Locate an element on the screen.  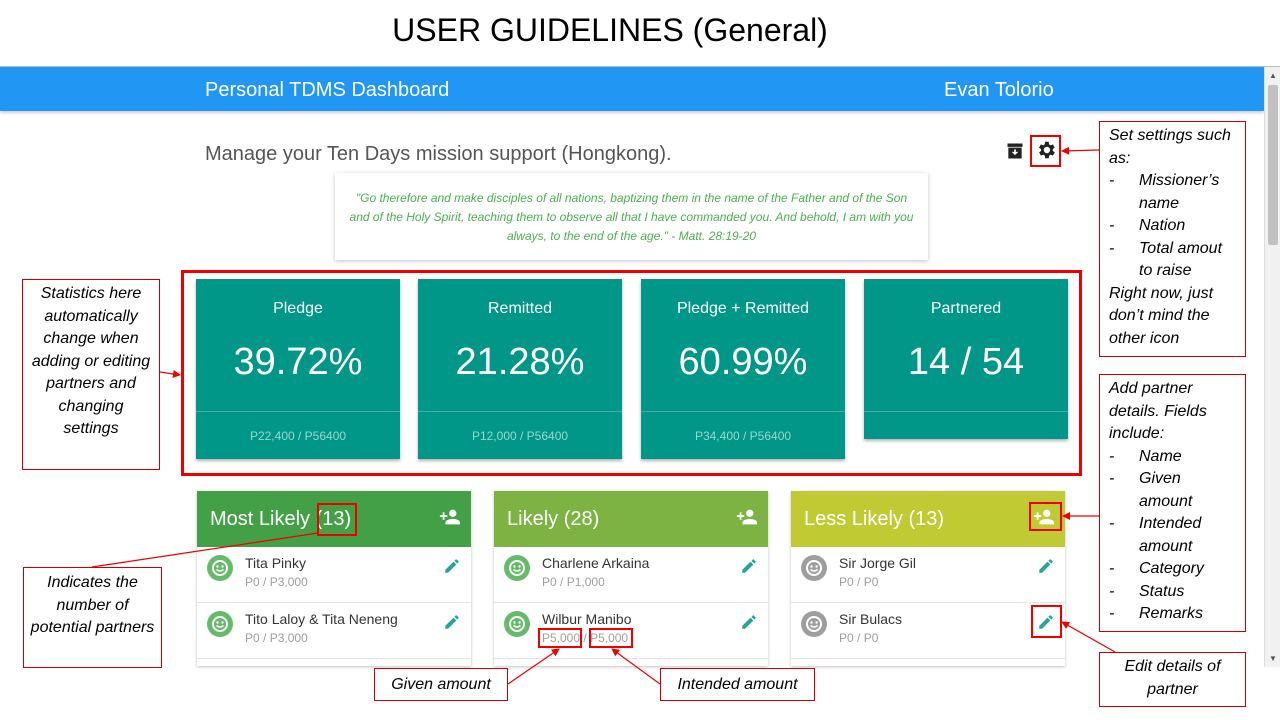
panel-count: (28) is located at coordinates (581, 519).